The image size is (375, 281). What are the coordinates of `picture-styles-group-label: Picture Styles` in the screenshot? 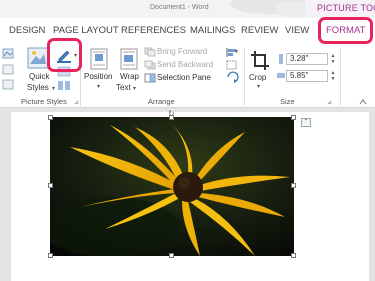 It's located at (44, 101).